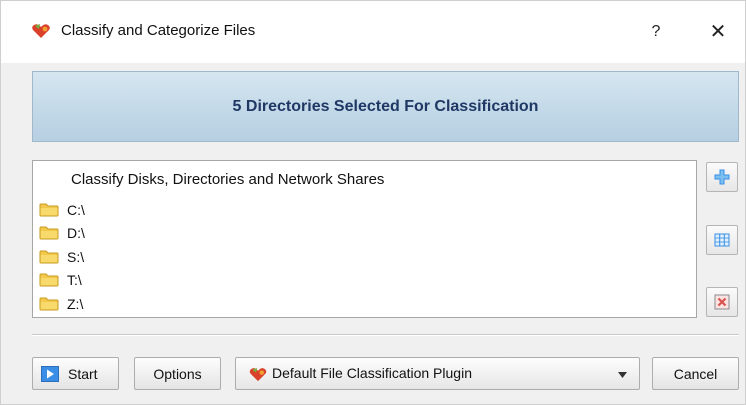  I want to click on grid-icon, so click(722, 240).